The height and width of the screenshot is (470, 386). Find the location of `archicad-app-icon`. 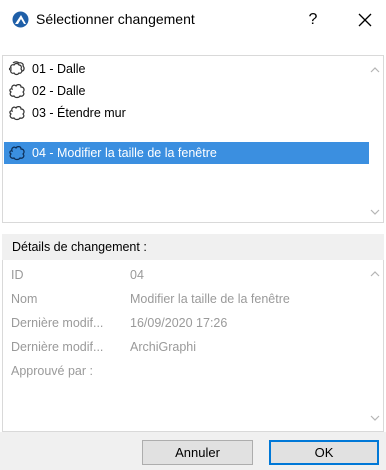

archicad-app-icon is located at coordinates (20, 19).